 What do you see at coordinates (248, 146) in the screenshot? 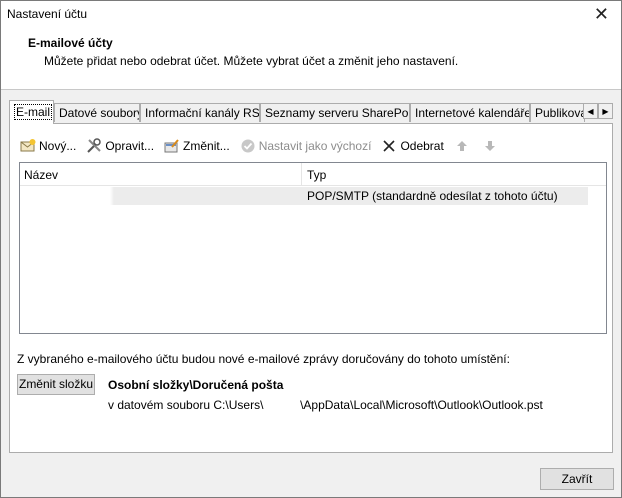
I see `checkmark-circle-icon` at bounding box center [248, 146].